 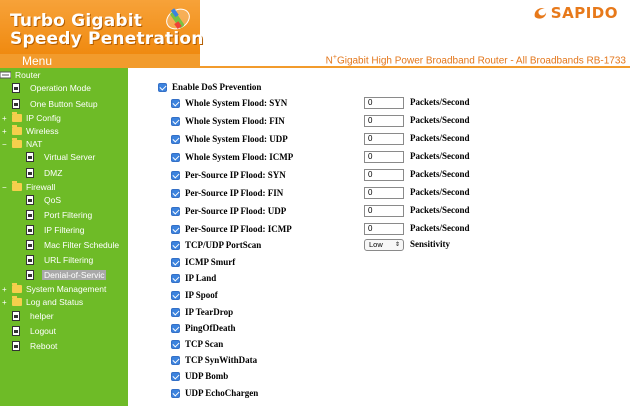 I want to click on sidebar-item-operation-mode: Operation Mode, so click(x=51, y=88).